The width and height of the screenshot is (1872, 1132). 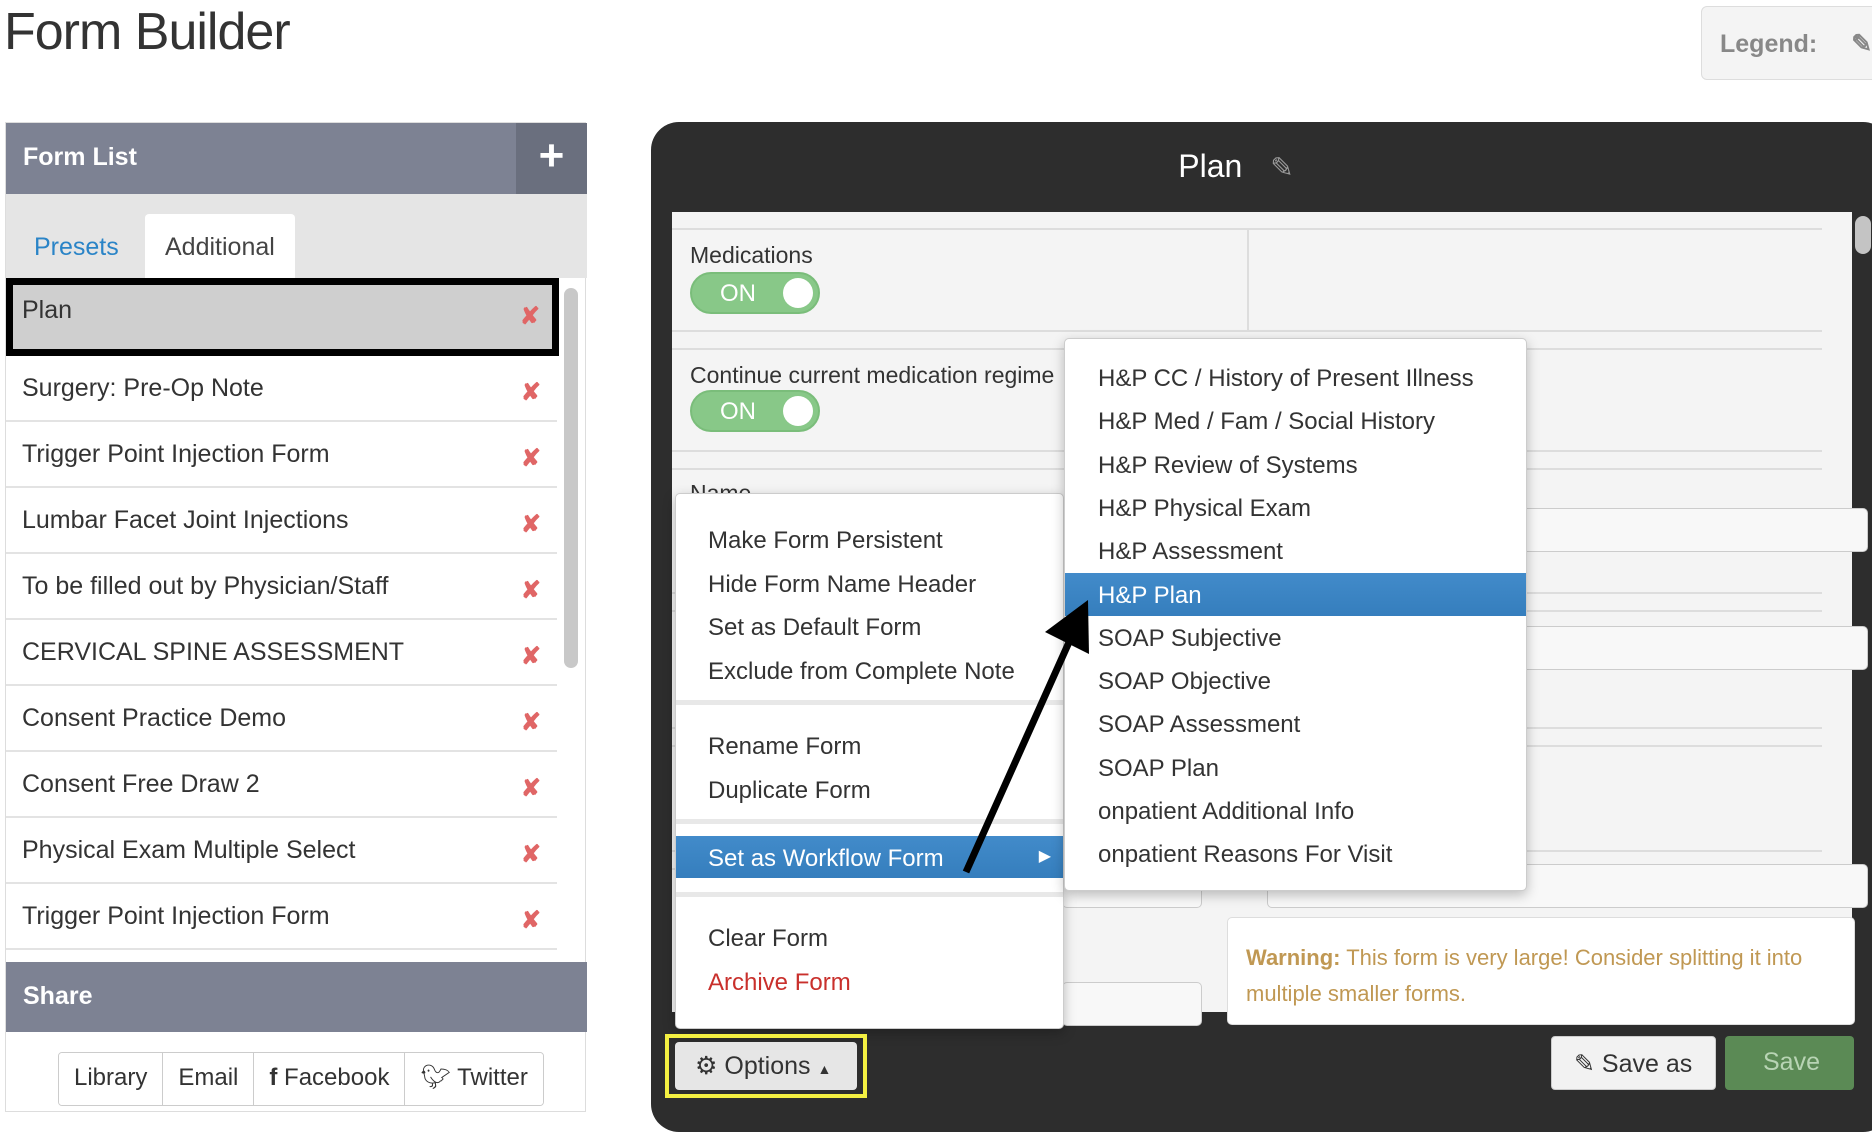 What do you see at coordinates (1190, 552) in the screenshot?
I see `workflow-item-label: H&P Assessment` at bounding box center [1190, 552].